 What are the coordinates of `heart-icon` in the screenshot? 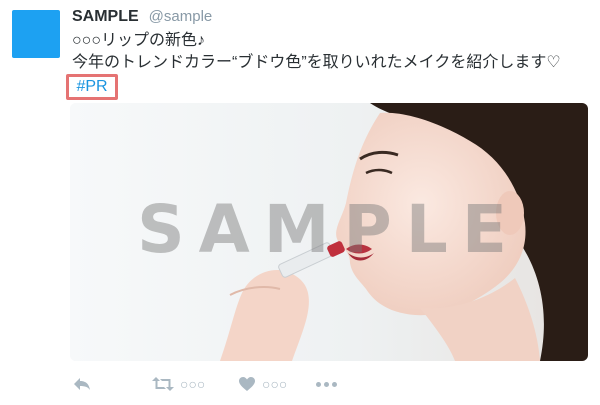 It's located at (247, 384).